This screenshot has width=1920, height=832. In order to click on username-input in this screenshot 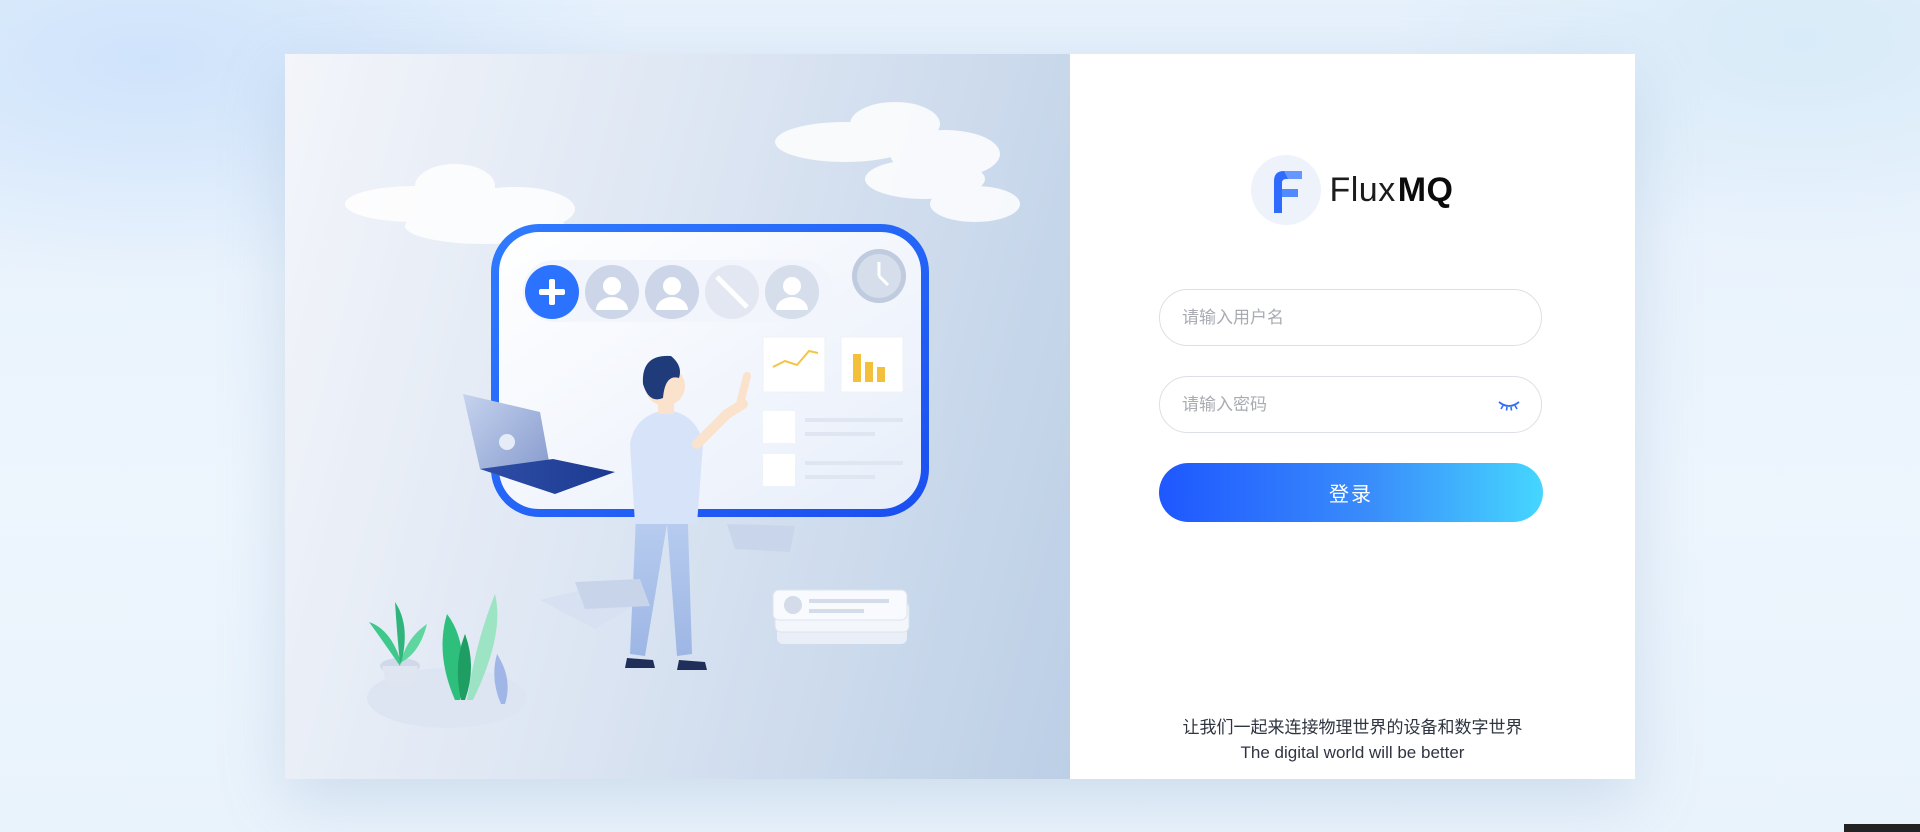, I will do `click(1350, 317)`.